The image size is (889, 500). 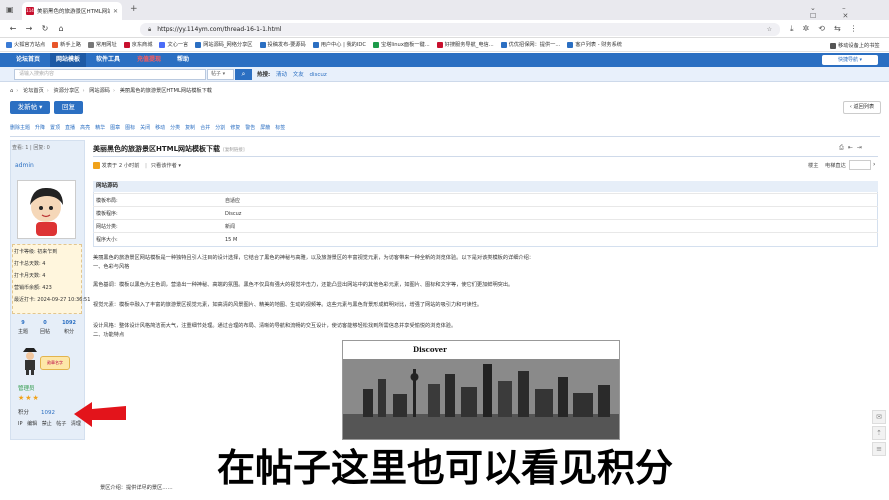 What do you see at coordinates (282, 44) in the screenshot?
I see `bookmark-item: 投稿发布-要源码` at bounding box center [282, 44].